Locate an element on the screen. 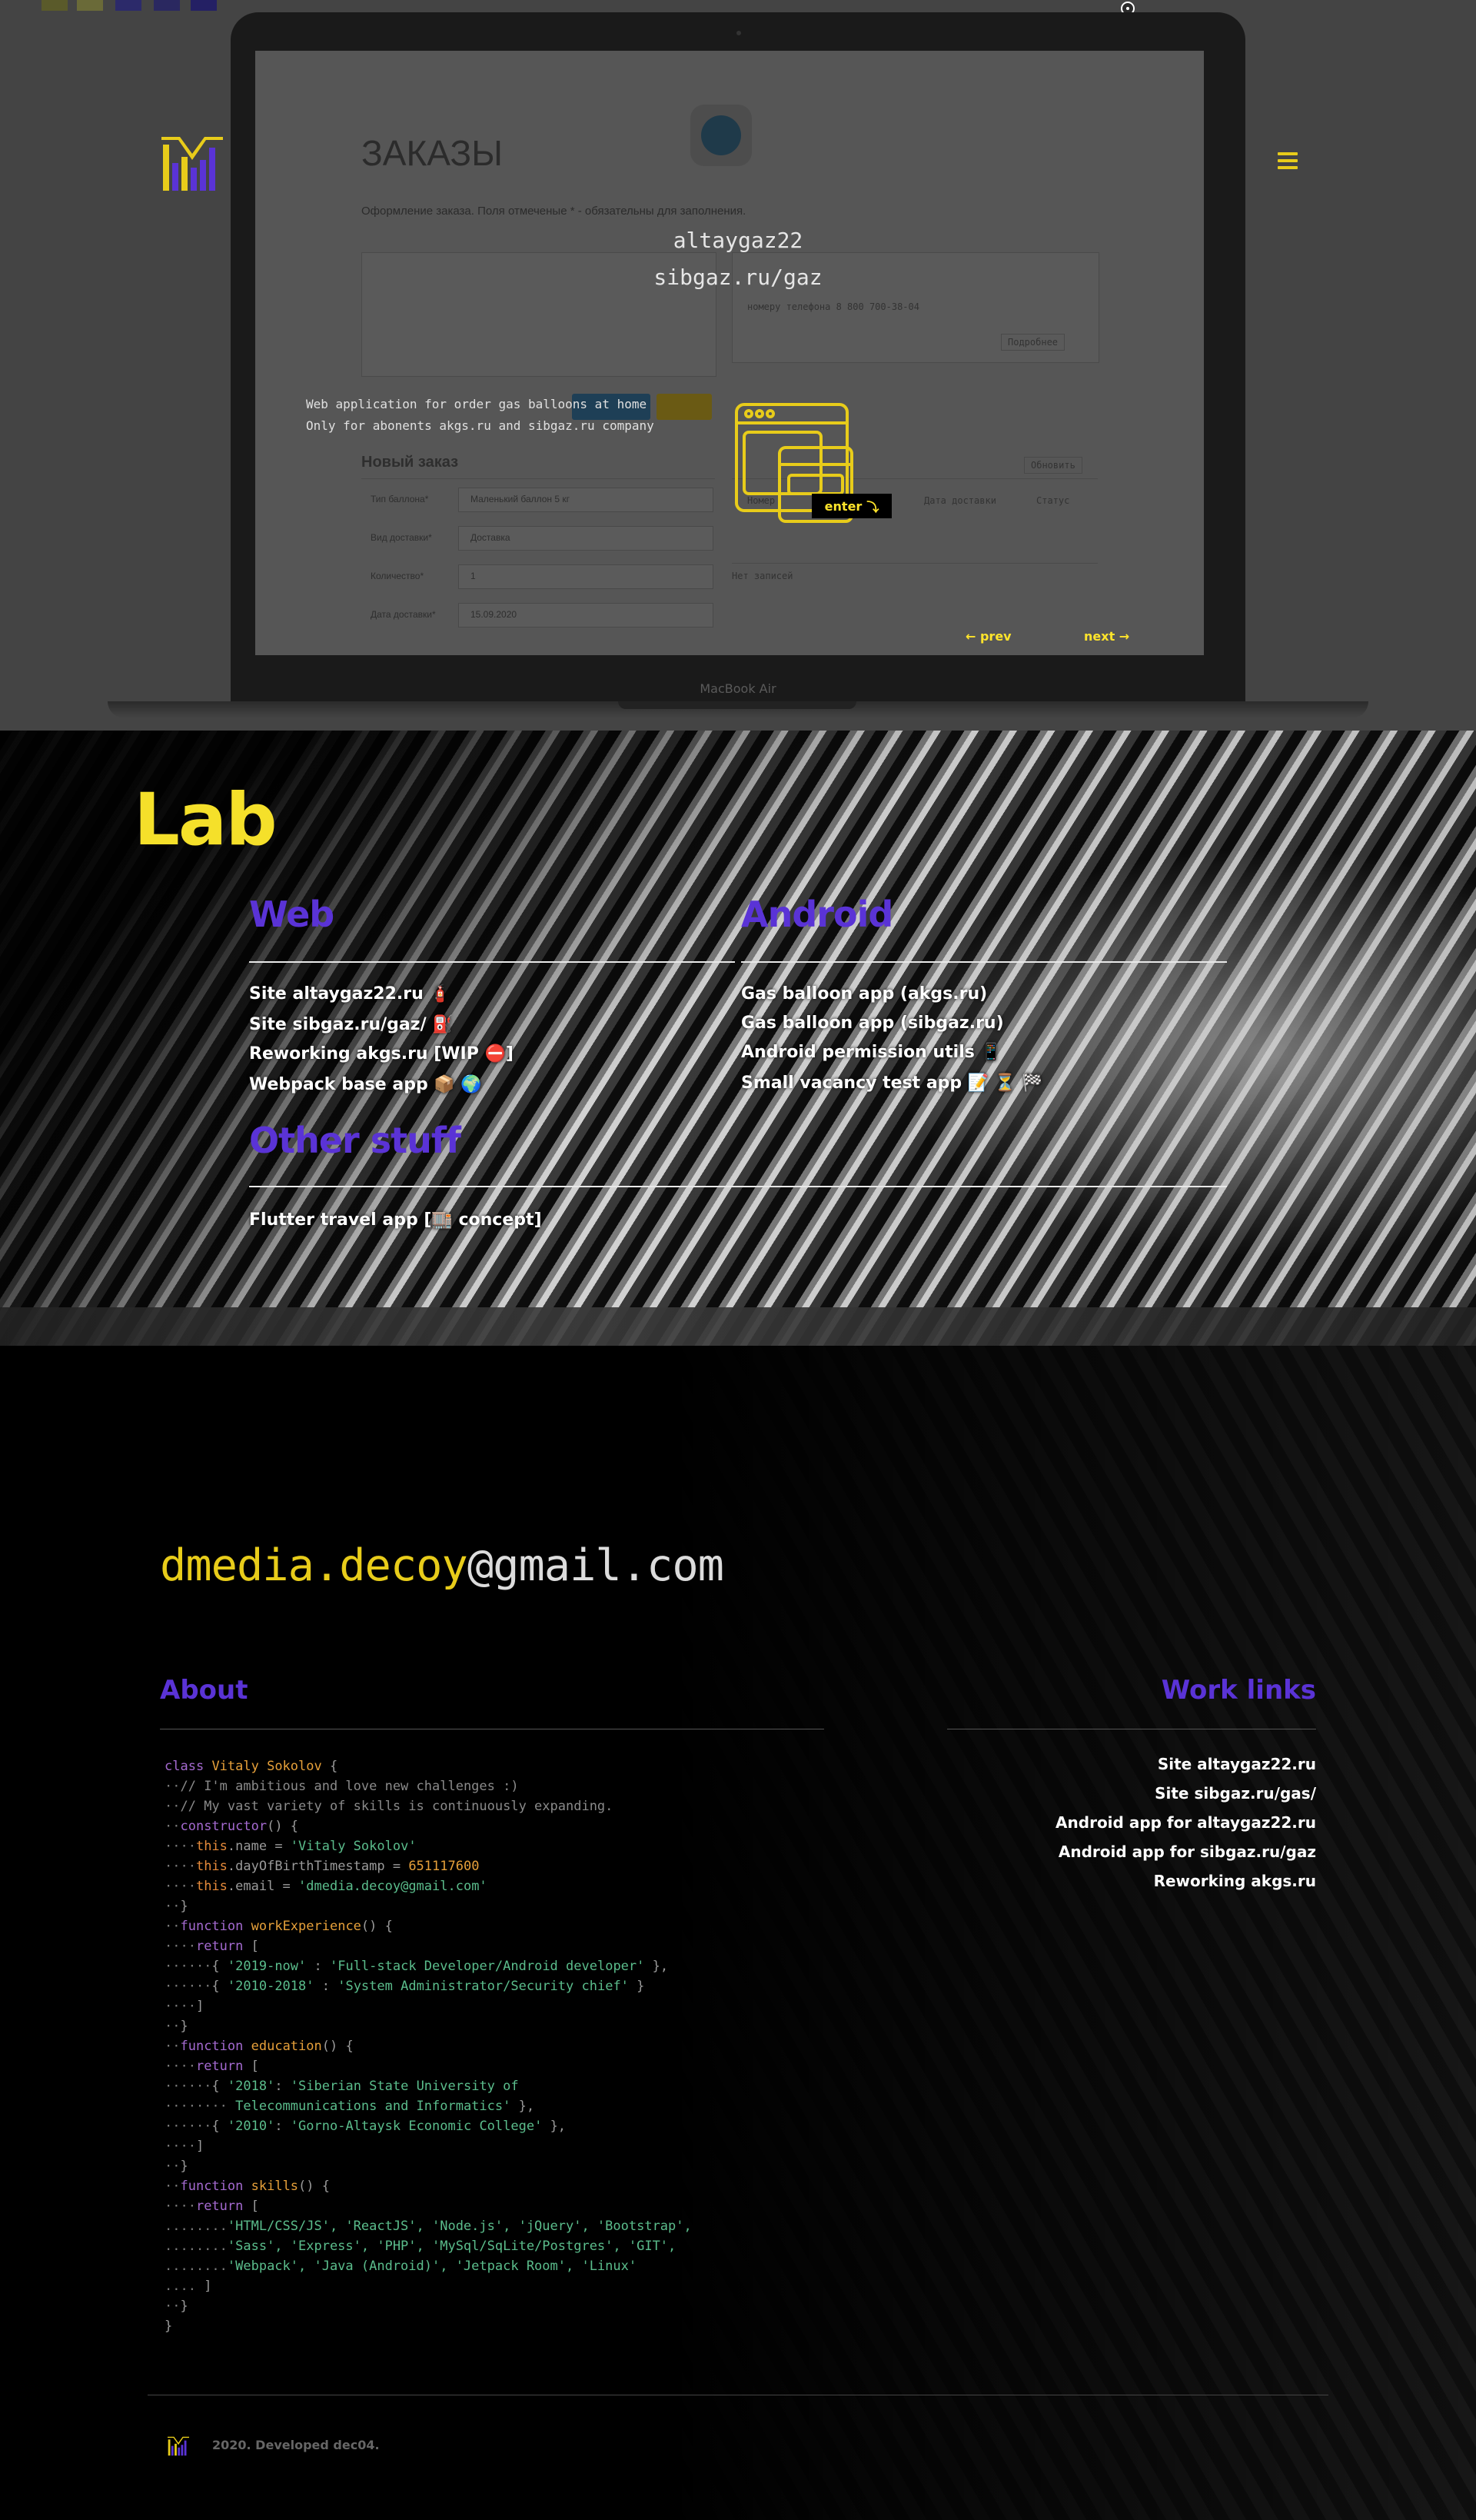 This screenshot has height=2520, width=1476. android-divider is located at coordinates (984, 962).